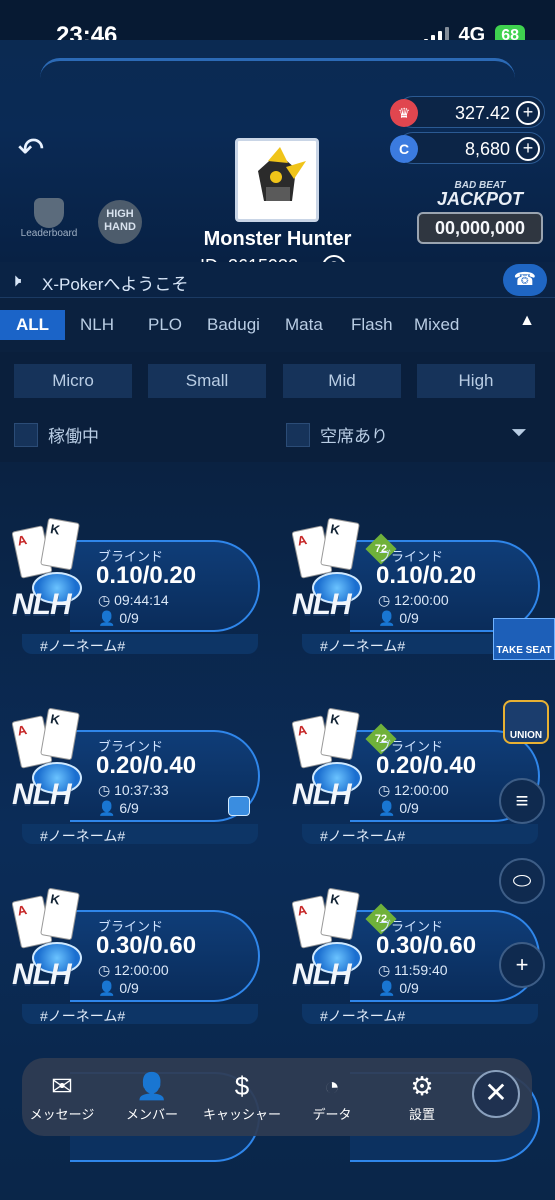 The height and width of the screenshot is (1200, 555). Describe the element at coordinates (524, 639) in the screenshot. I see `take-seat-button: TAKE SEAT` at that location.